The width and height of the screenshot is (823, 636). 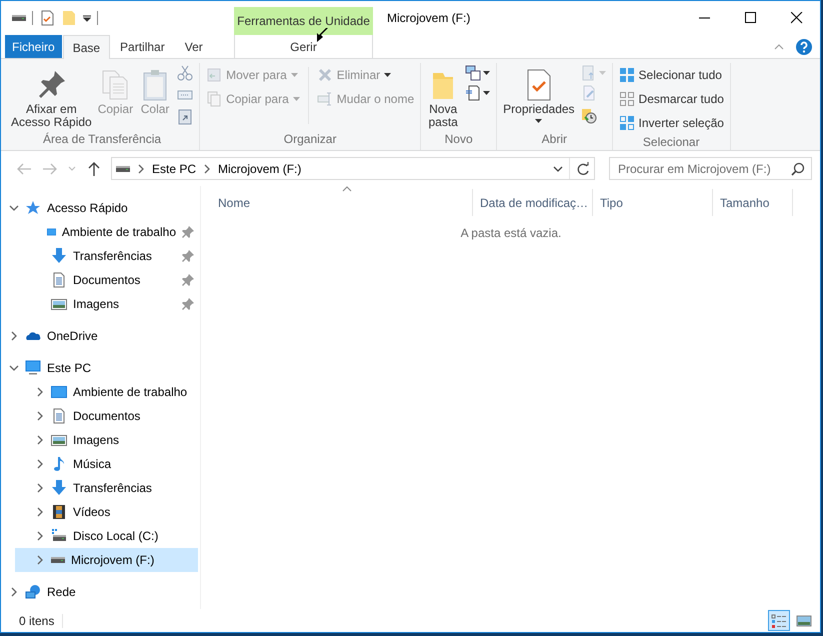 What do you see at coordinates (33, 592) in the screenshot?
I see `network-icon` at bounding box center [33, 592].